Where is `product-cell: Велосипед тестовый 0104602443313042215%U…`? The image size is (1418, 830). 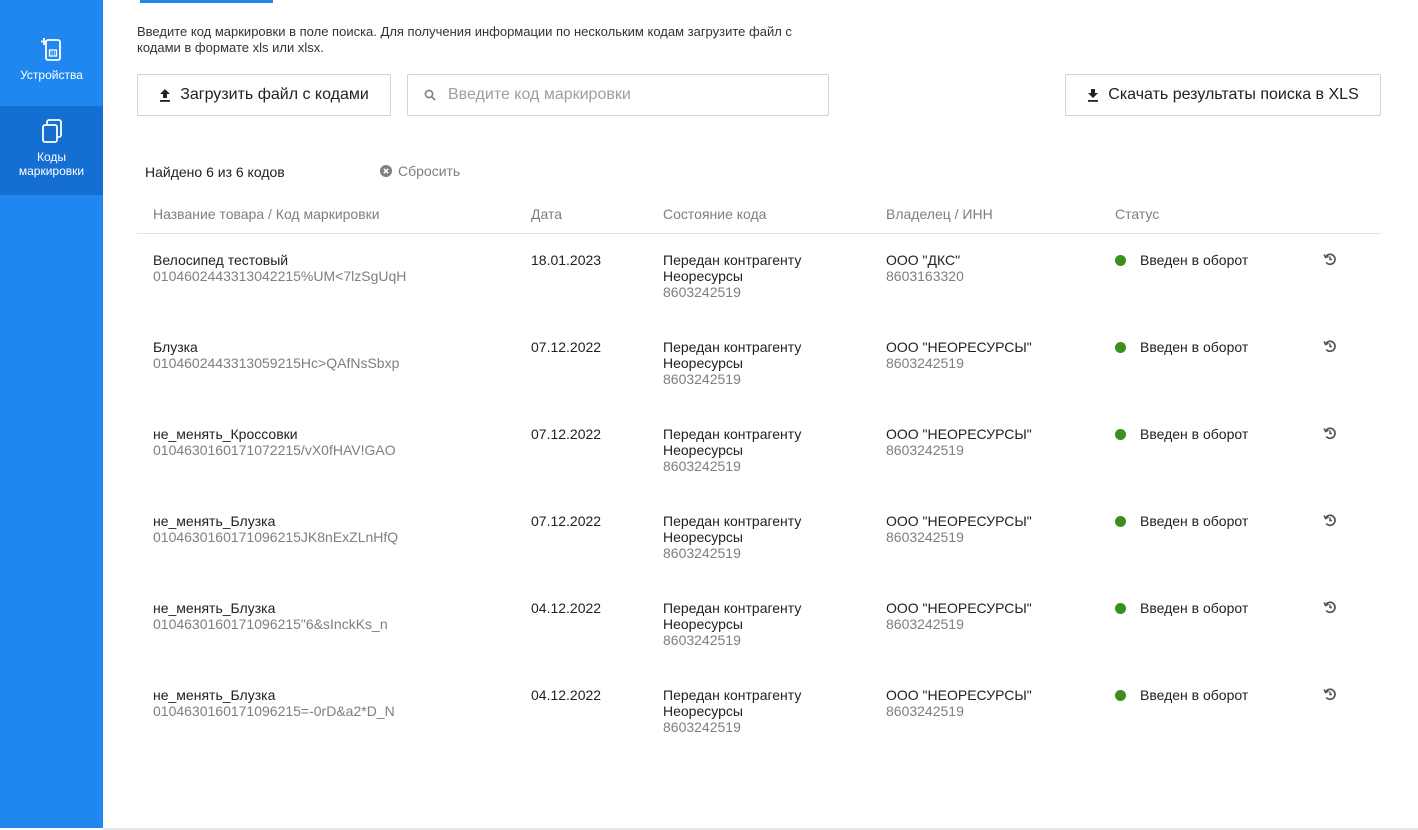 product-cell: Велосипед тестовый 0104602443313042215%U… is located at coordinates (279, 268).